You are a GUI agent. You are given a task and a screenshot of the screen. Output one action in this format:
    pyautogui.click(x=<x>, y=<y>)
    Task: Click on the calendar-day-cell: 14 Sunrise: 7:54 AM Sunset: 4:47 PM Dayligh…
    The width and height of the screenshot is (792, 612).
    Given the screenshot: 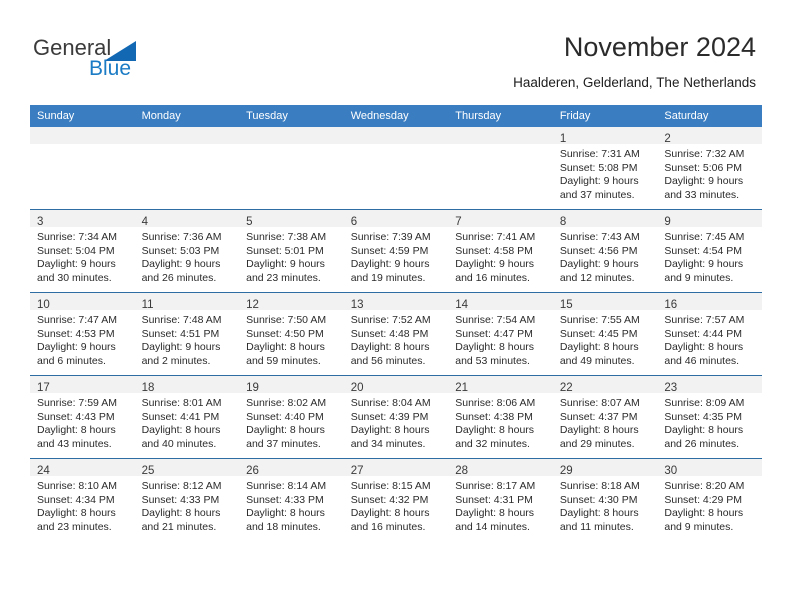 What is the action you would take?
    pyautogui.click(x=500, y=334)
    